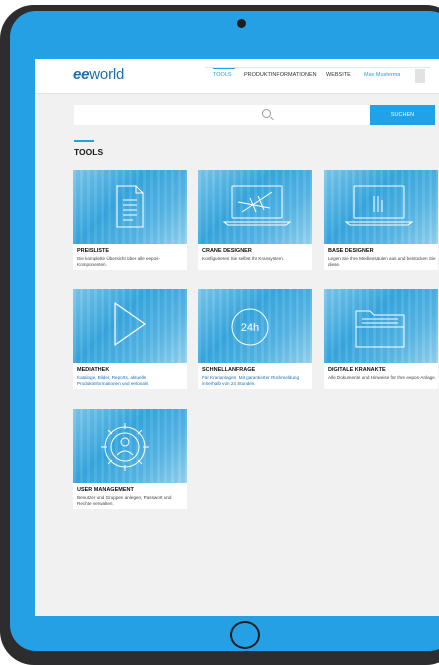  What do you see at coordinates (84, 141) in the screenshot?
I see `section-marker` at bounding box center [84, 141].